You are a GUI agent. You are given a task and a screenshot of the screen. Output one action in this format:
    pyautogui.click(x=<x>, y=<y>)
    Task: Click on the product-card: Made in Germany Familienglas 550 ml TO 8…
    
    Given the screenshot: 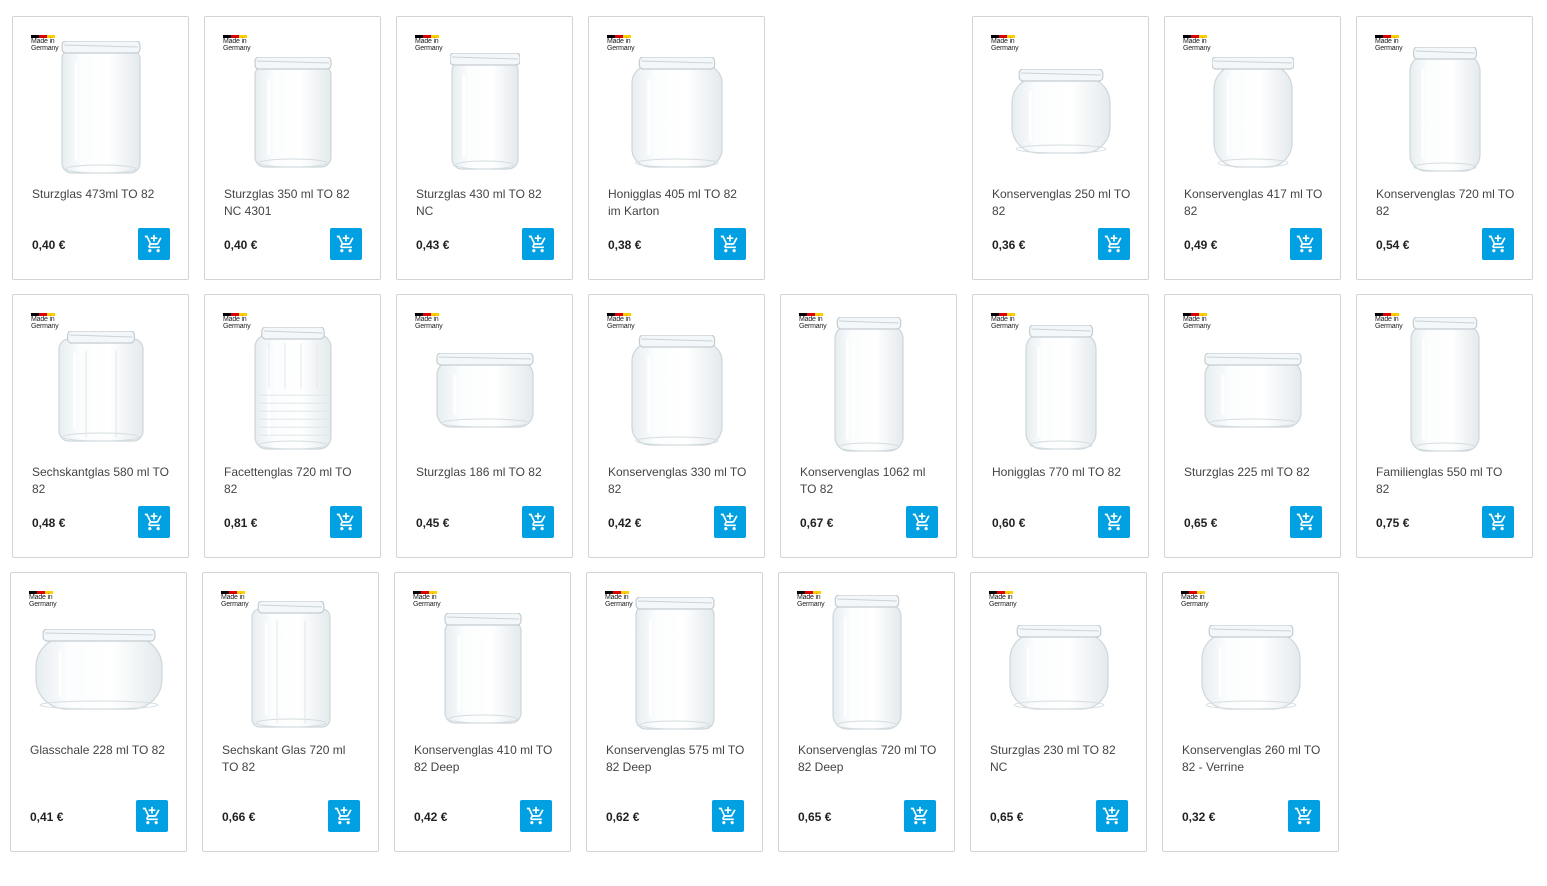 What is the action you would take?
    pyautogui.click(x=1444, y=426)
    